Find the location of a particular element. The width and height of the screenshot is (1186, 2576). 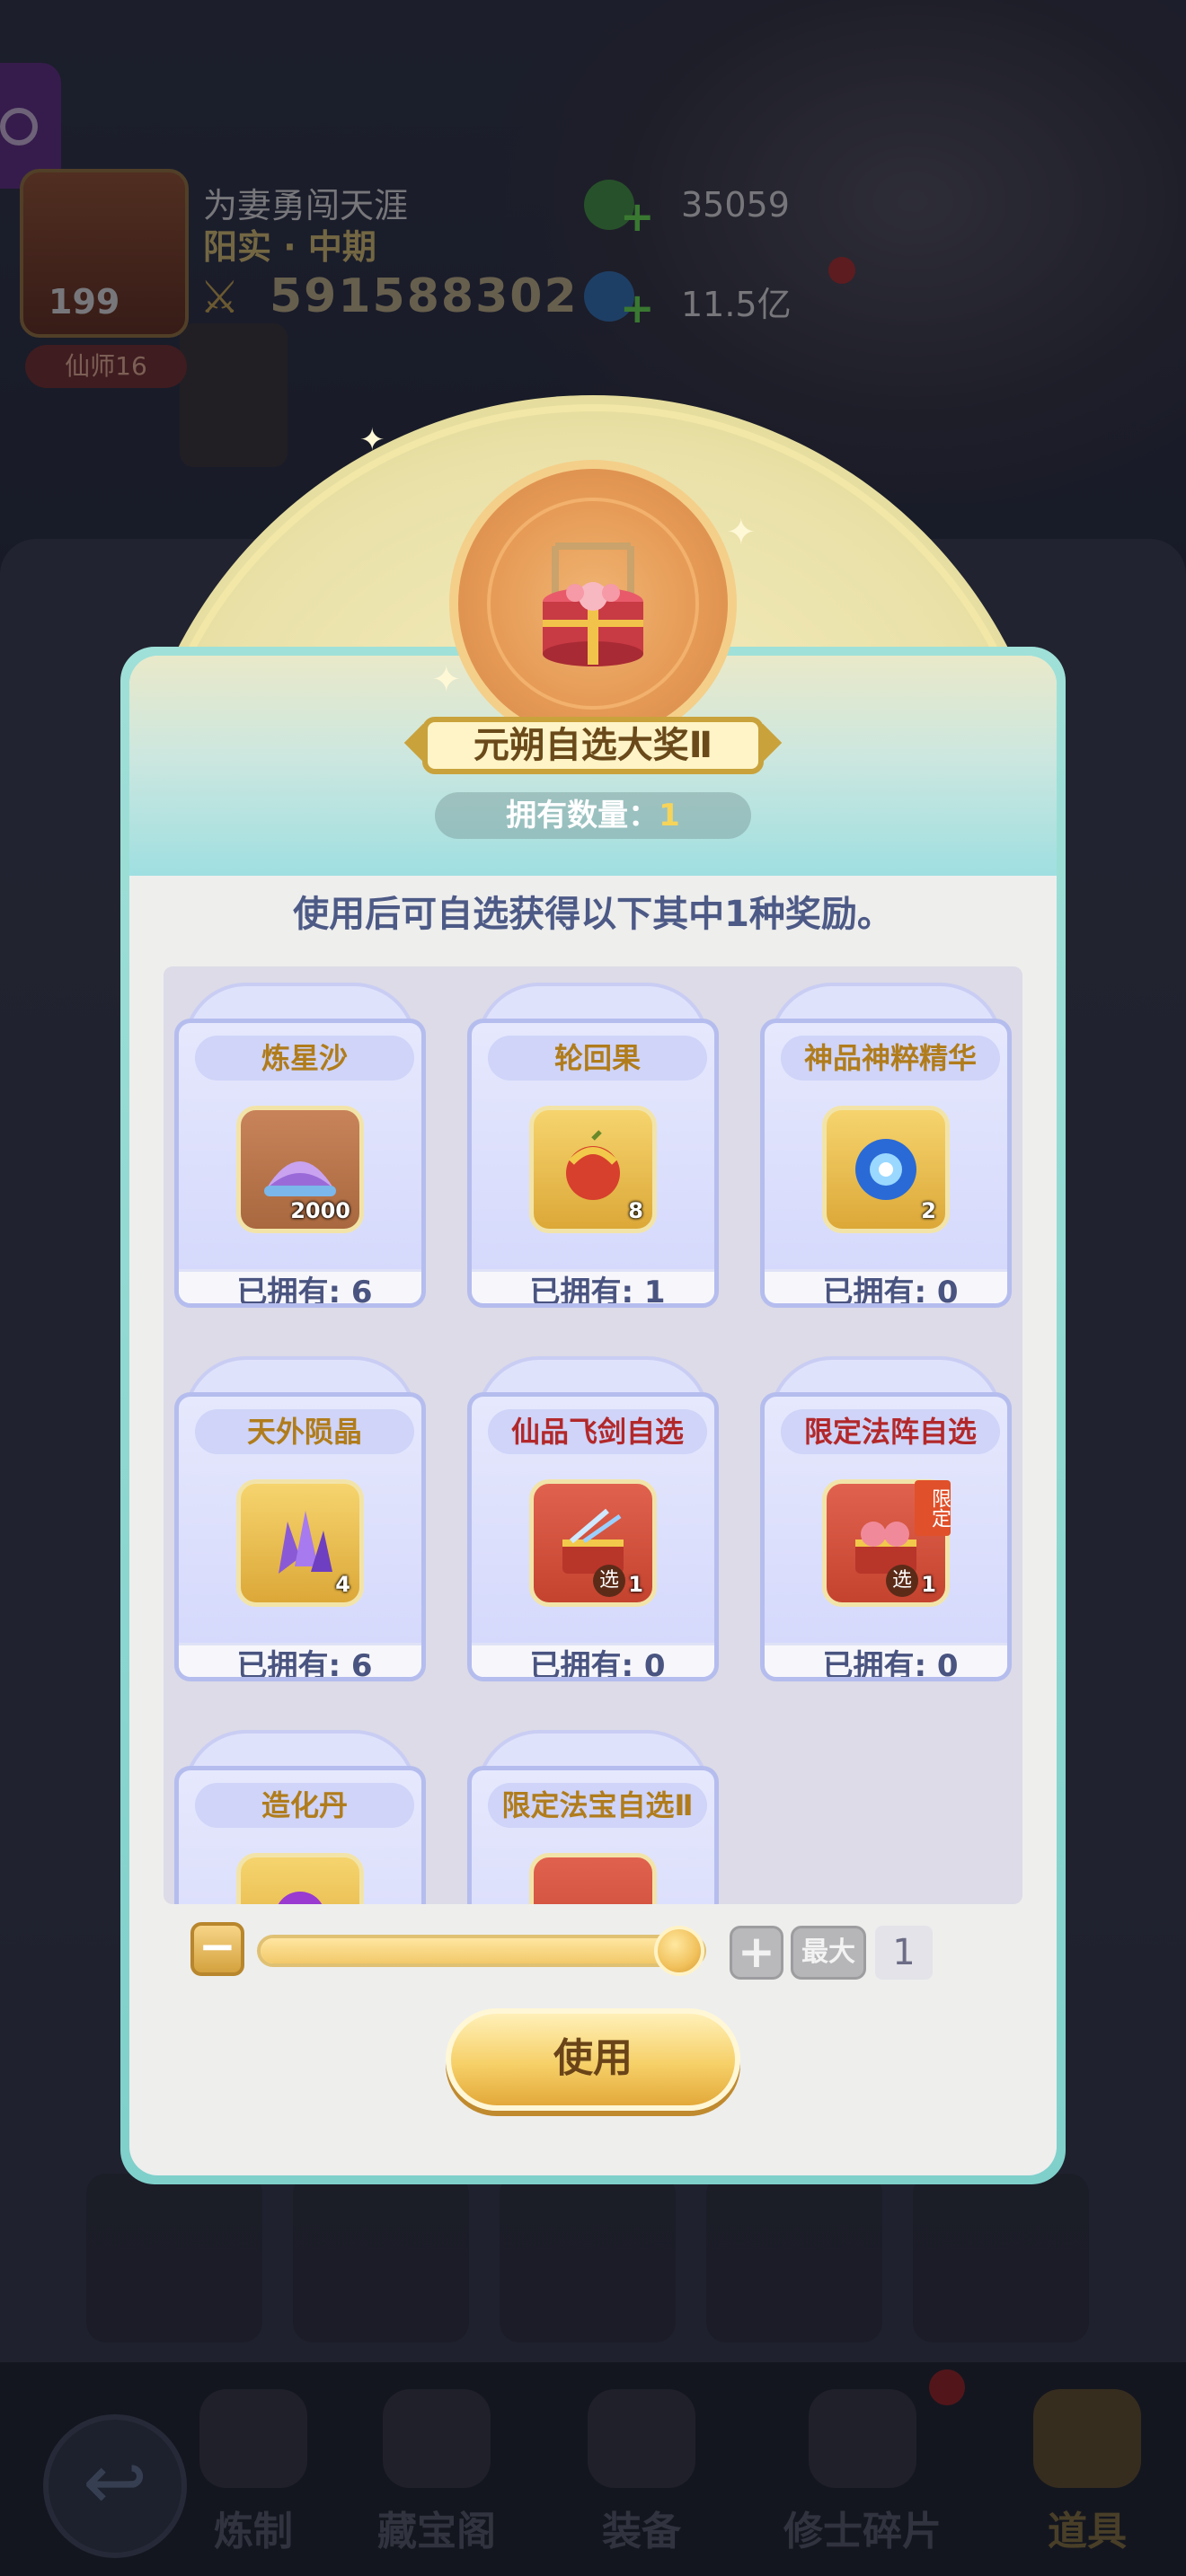

card-name: 限定法宝自选Ⅱ is located at coordinates (597, 1805).